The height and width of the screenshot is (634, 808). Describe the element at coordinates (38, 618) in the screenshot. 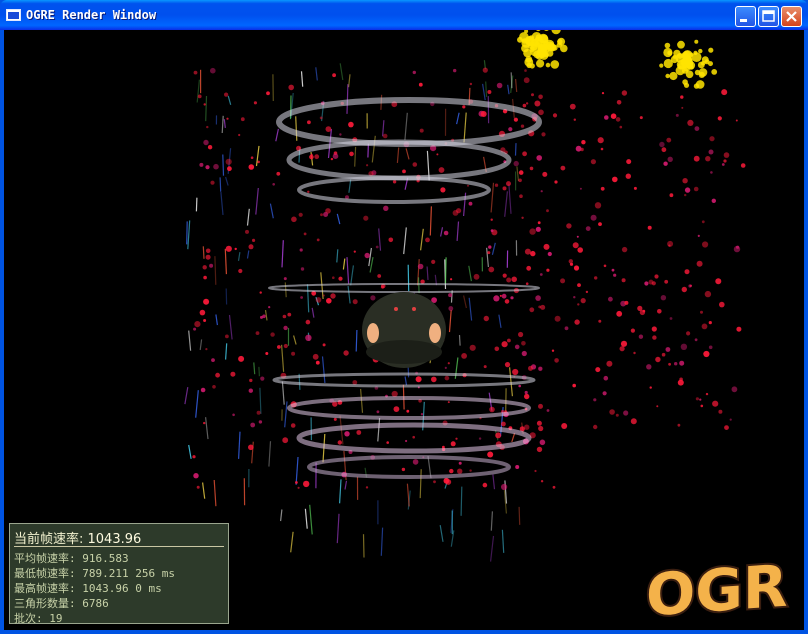

I see `batch-count-row: 批次: 19` at that location.